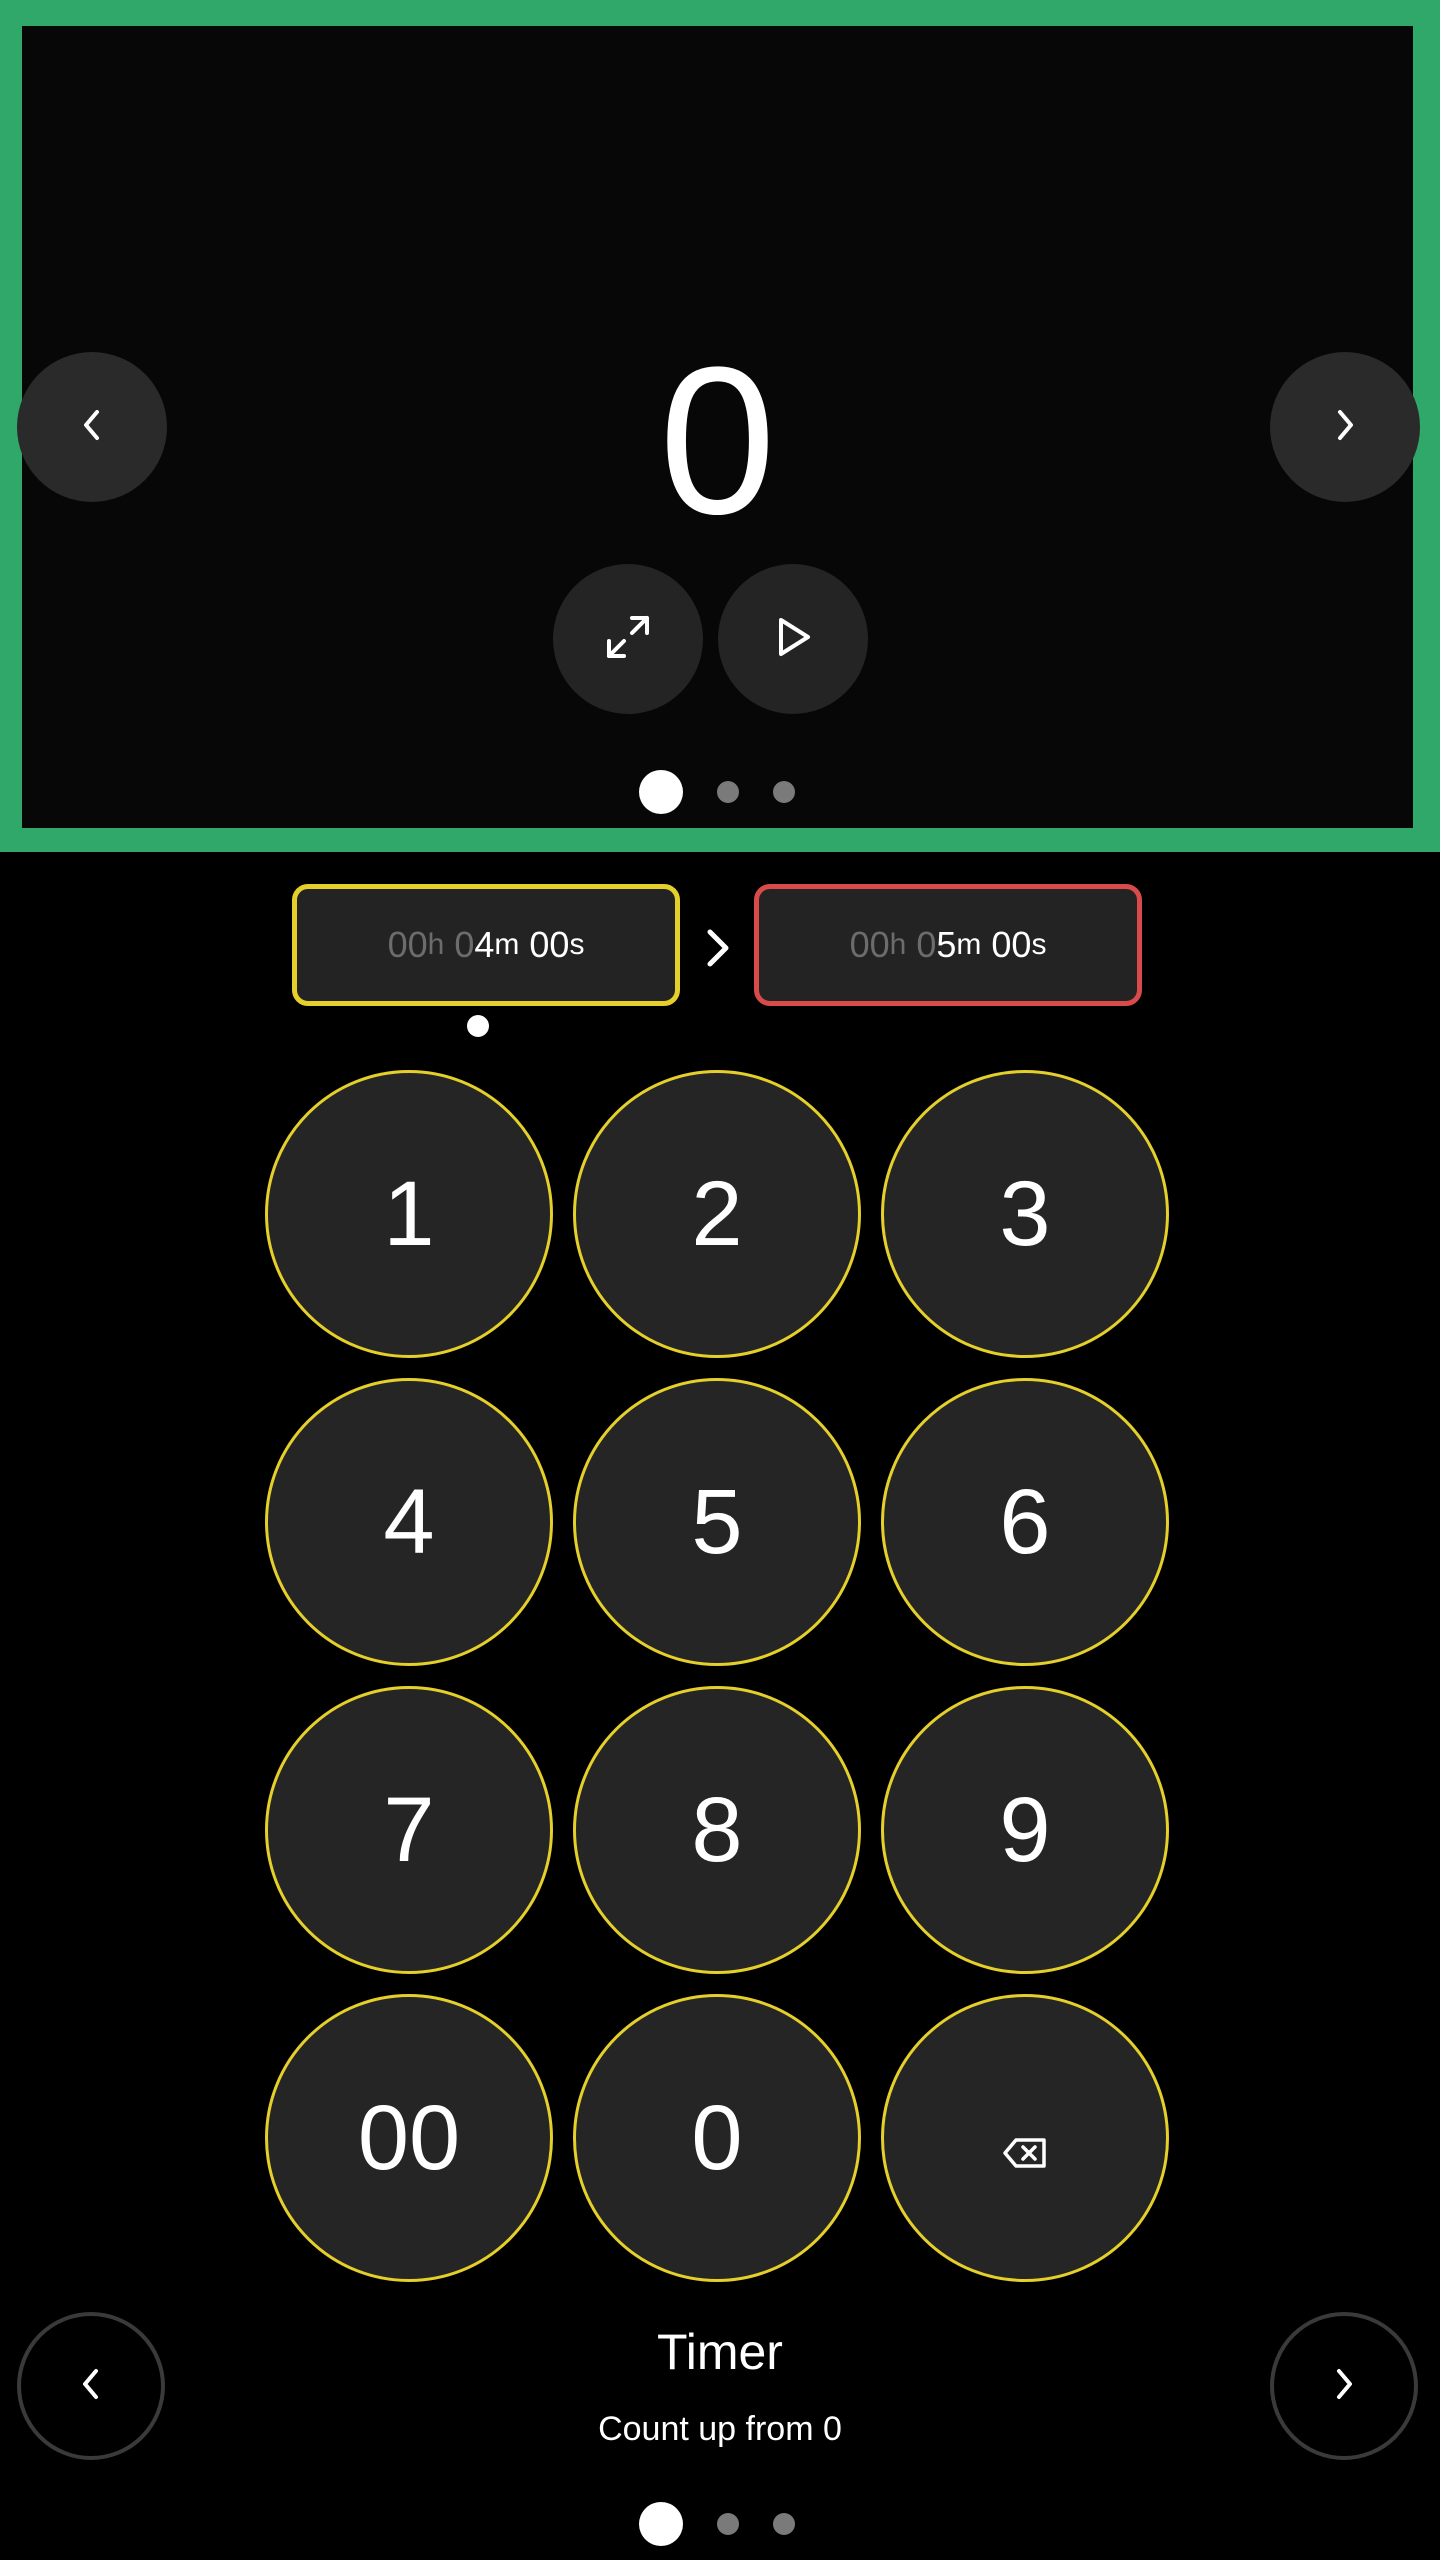 The image size is (1440, 2560). I want to click on key-6: 6, so click(1025, 1522).